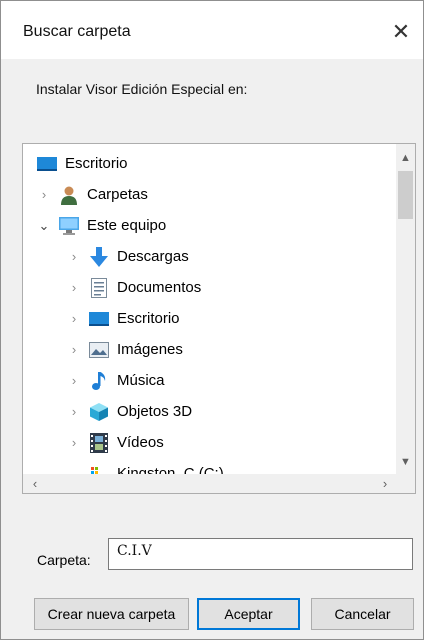  Describe the element at coordinates (150, 349) in the screenshot. I see `tree-item-label: Imágenes` at that location.